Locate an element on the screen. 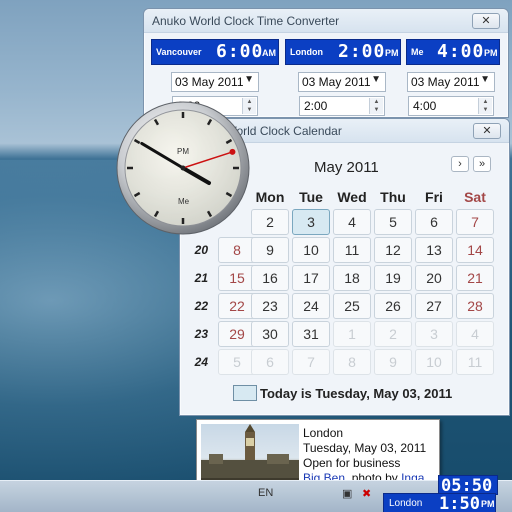 This screenshot has height=512, width=512. clock-london: London 2:00 PM is located at coordinates (343, 52).